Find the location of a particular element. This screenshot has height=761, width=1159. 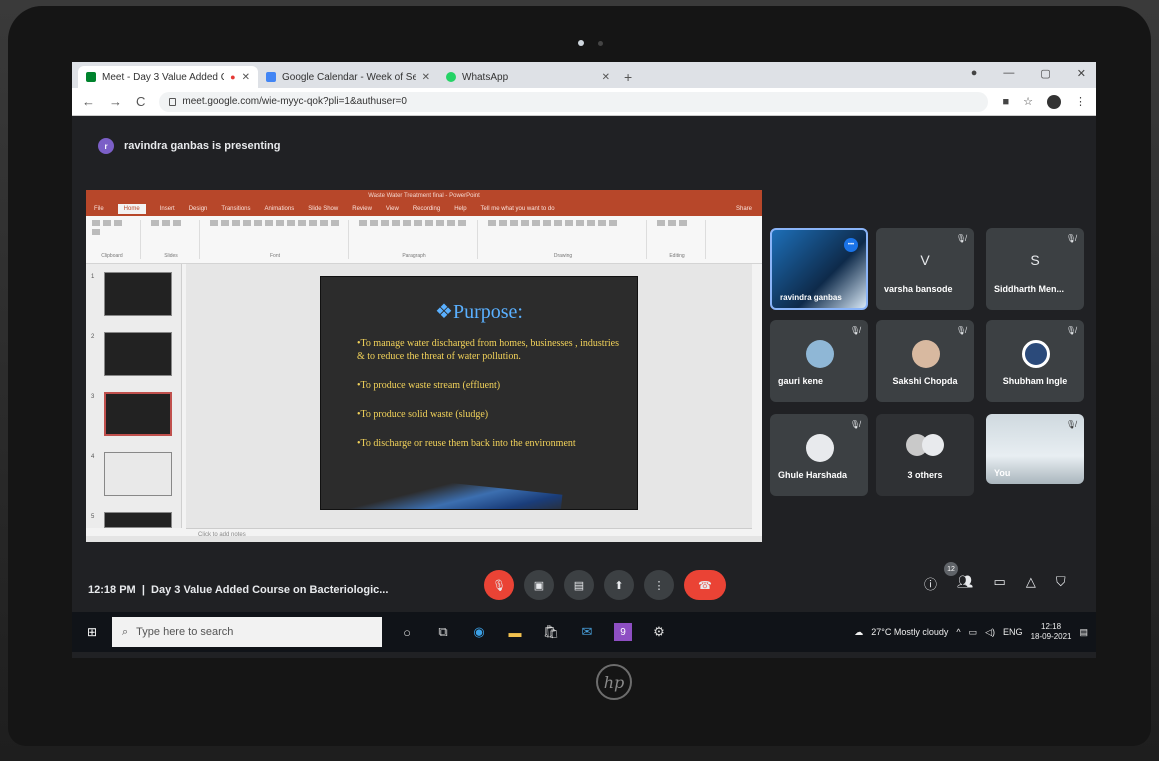

camera-toggle-button: ▣ is located at coordinates (539, 585).